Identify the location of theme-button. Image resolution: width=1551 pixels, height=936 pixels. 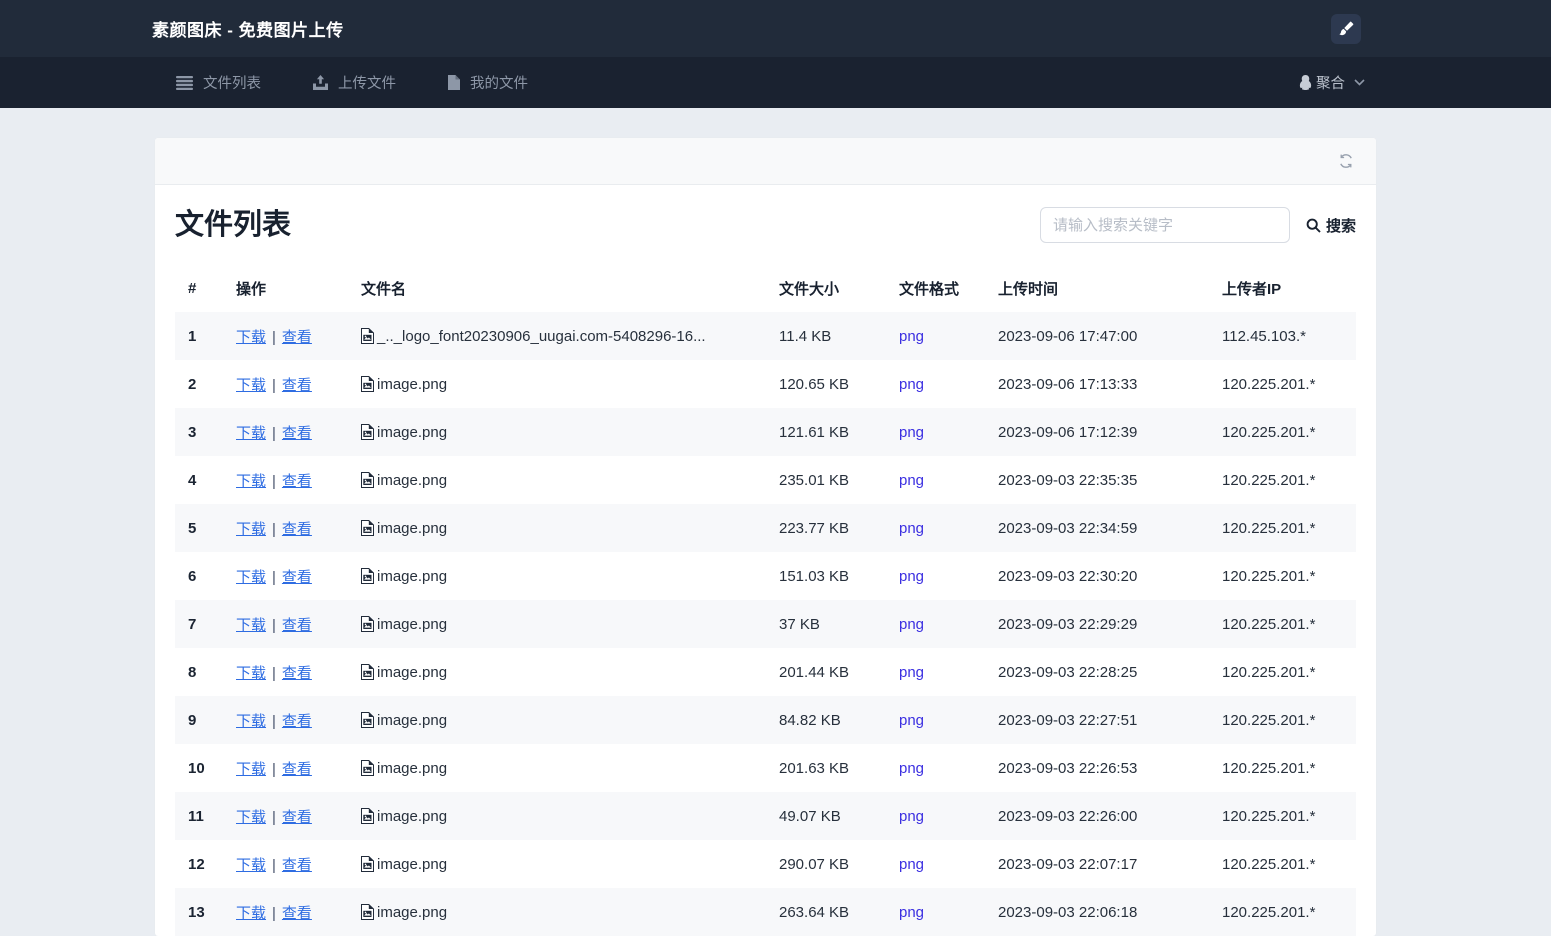
(1346, 28).